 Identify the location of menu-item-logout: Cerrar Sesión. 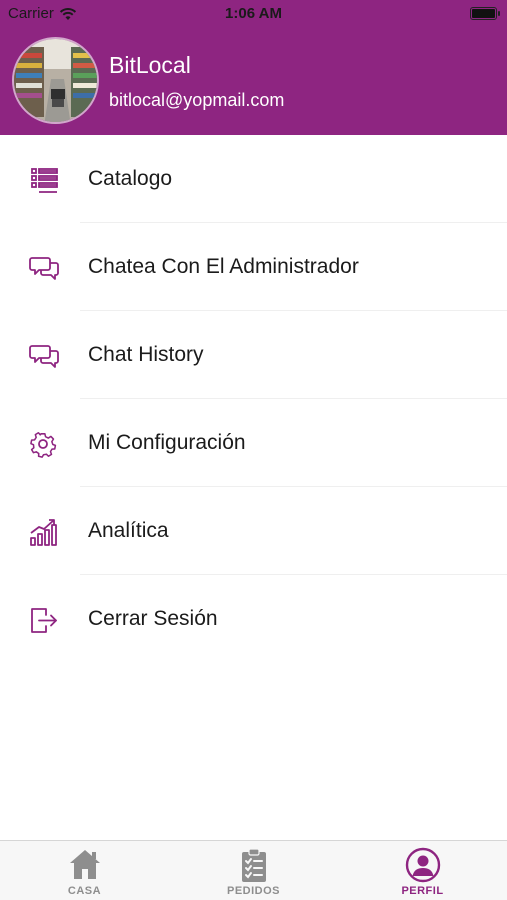
(253, 619).